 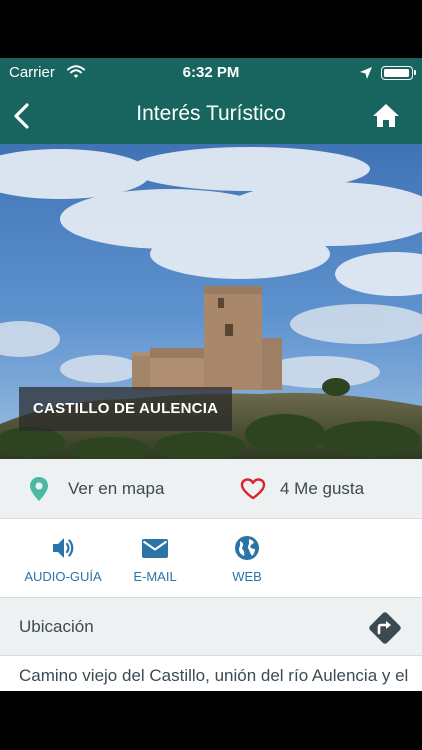 What do you see at coordinates (211, 29) in the screenshot?
I see `top-letterbox` at bounding box center [211, 29].